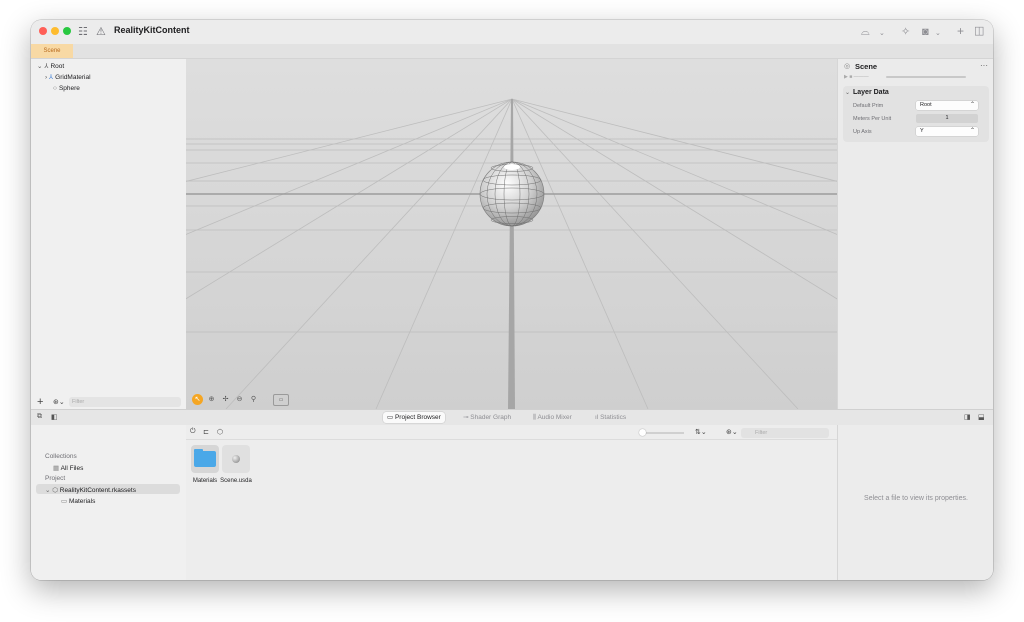 Image resolution: width=1024 pixels, height=622 pixels. Describe the element at coordinates (39, 417) in the screenshot. I see `window-layout-icon: ⧉` at that location.